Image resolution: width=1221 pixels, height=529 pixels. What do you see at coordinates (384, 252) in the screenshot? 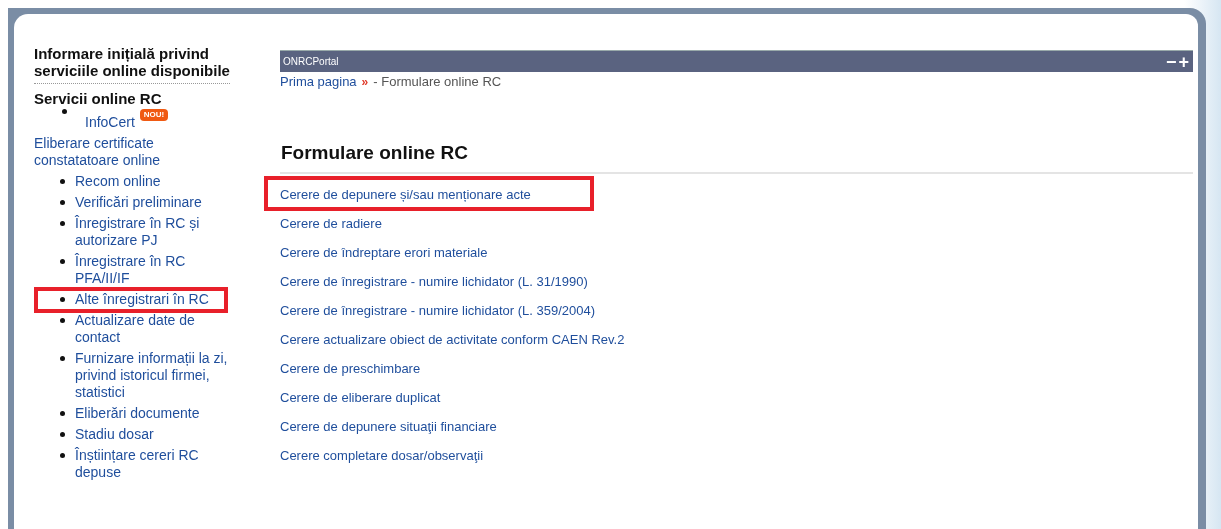
I see `form-link: Cerere de îndreptare erori materiale` at bounding box center [384, 252].